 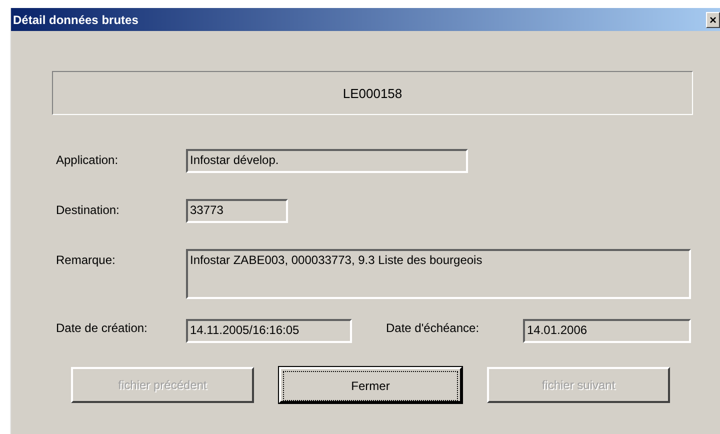 What do you see at coordinates (237, 211) in the screenshot?
I see `text-field: 33773` at bounding box center [237, 211].